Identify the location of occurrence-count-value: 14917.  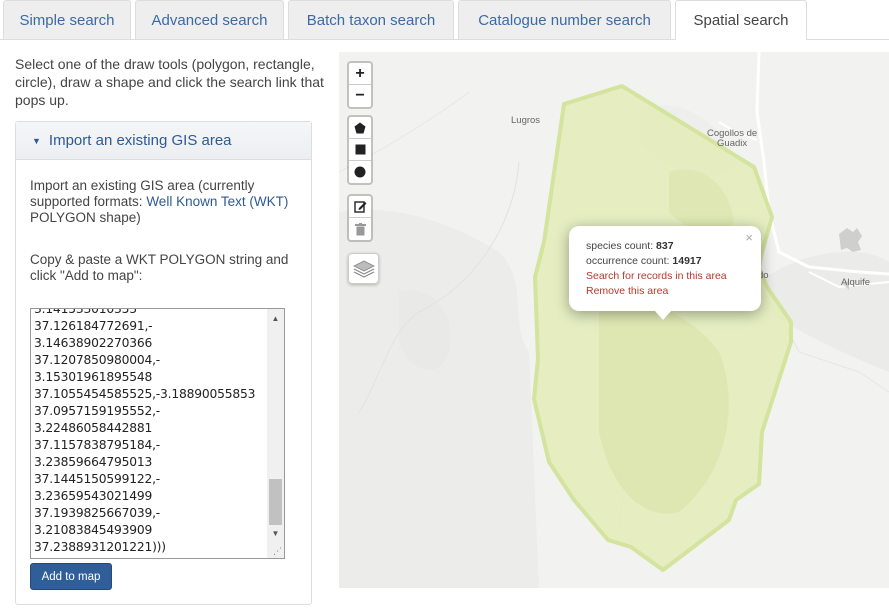
(687, 261).